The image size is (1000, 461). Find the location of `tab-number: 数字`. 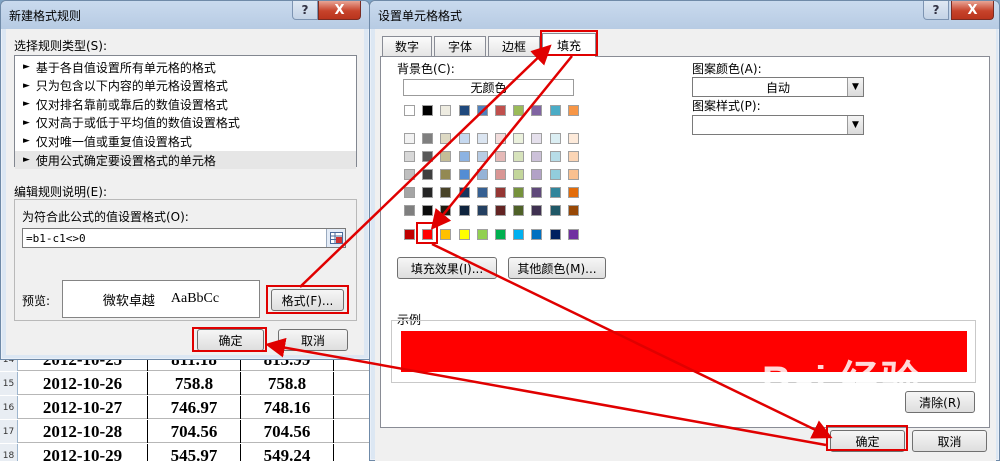

tab-number: 数字 is located at coordinates (407, 46).